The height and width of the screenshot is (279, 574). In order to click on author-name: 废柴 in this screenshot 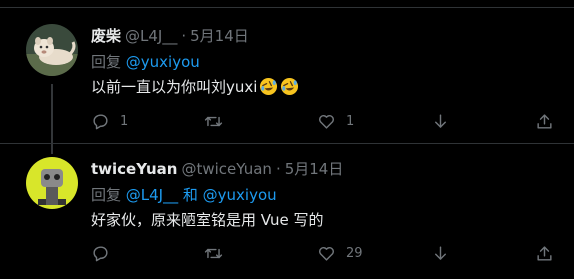, I will do `click(106, 35)`.